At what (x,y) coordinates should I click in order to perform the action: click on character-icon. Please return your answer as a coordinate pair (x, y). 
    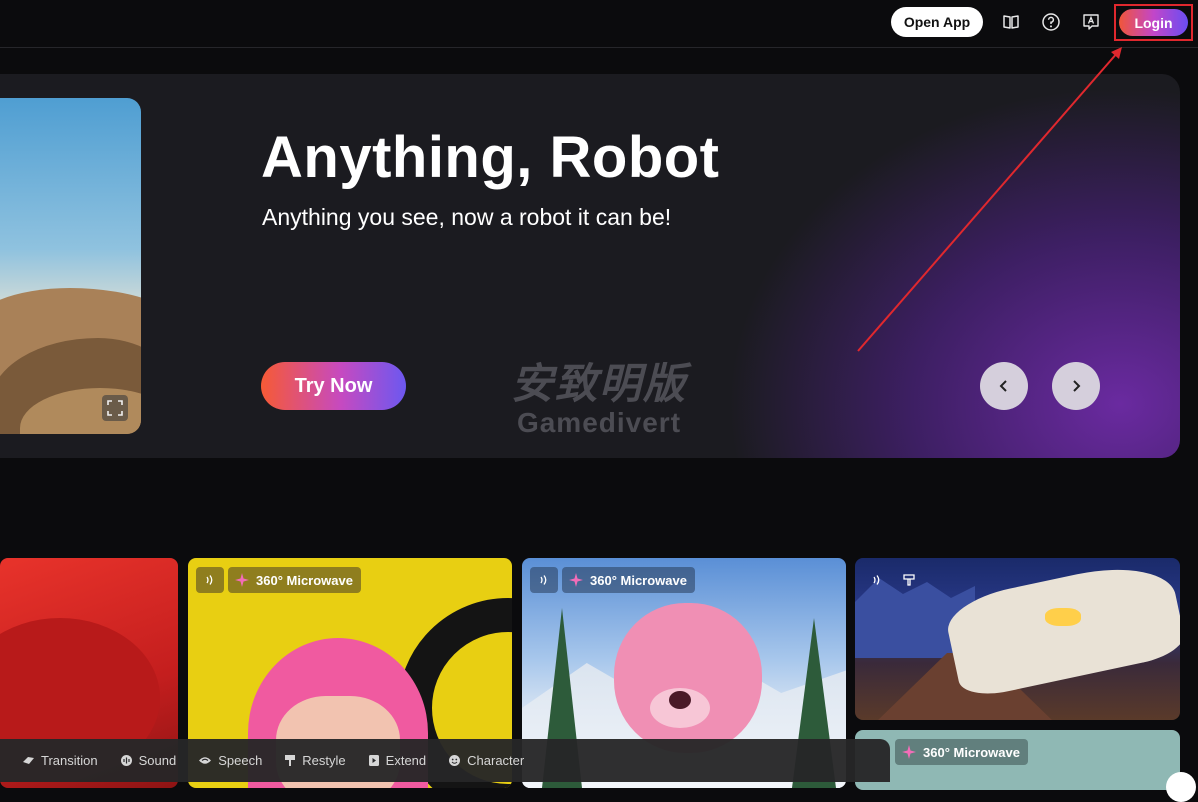
    Looking at the image, I should click on (455, 760).